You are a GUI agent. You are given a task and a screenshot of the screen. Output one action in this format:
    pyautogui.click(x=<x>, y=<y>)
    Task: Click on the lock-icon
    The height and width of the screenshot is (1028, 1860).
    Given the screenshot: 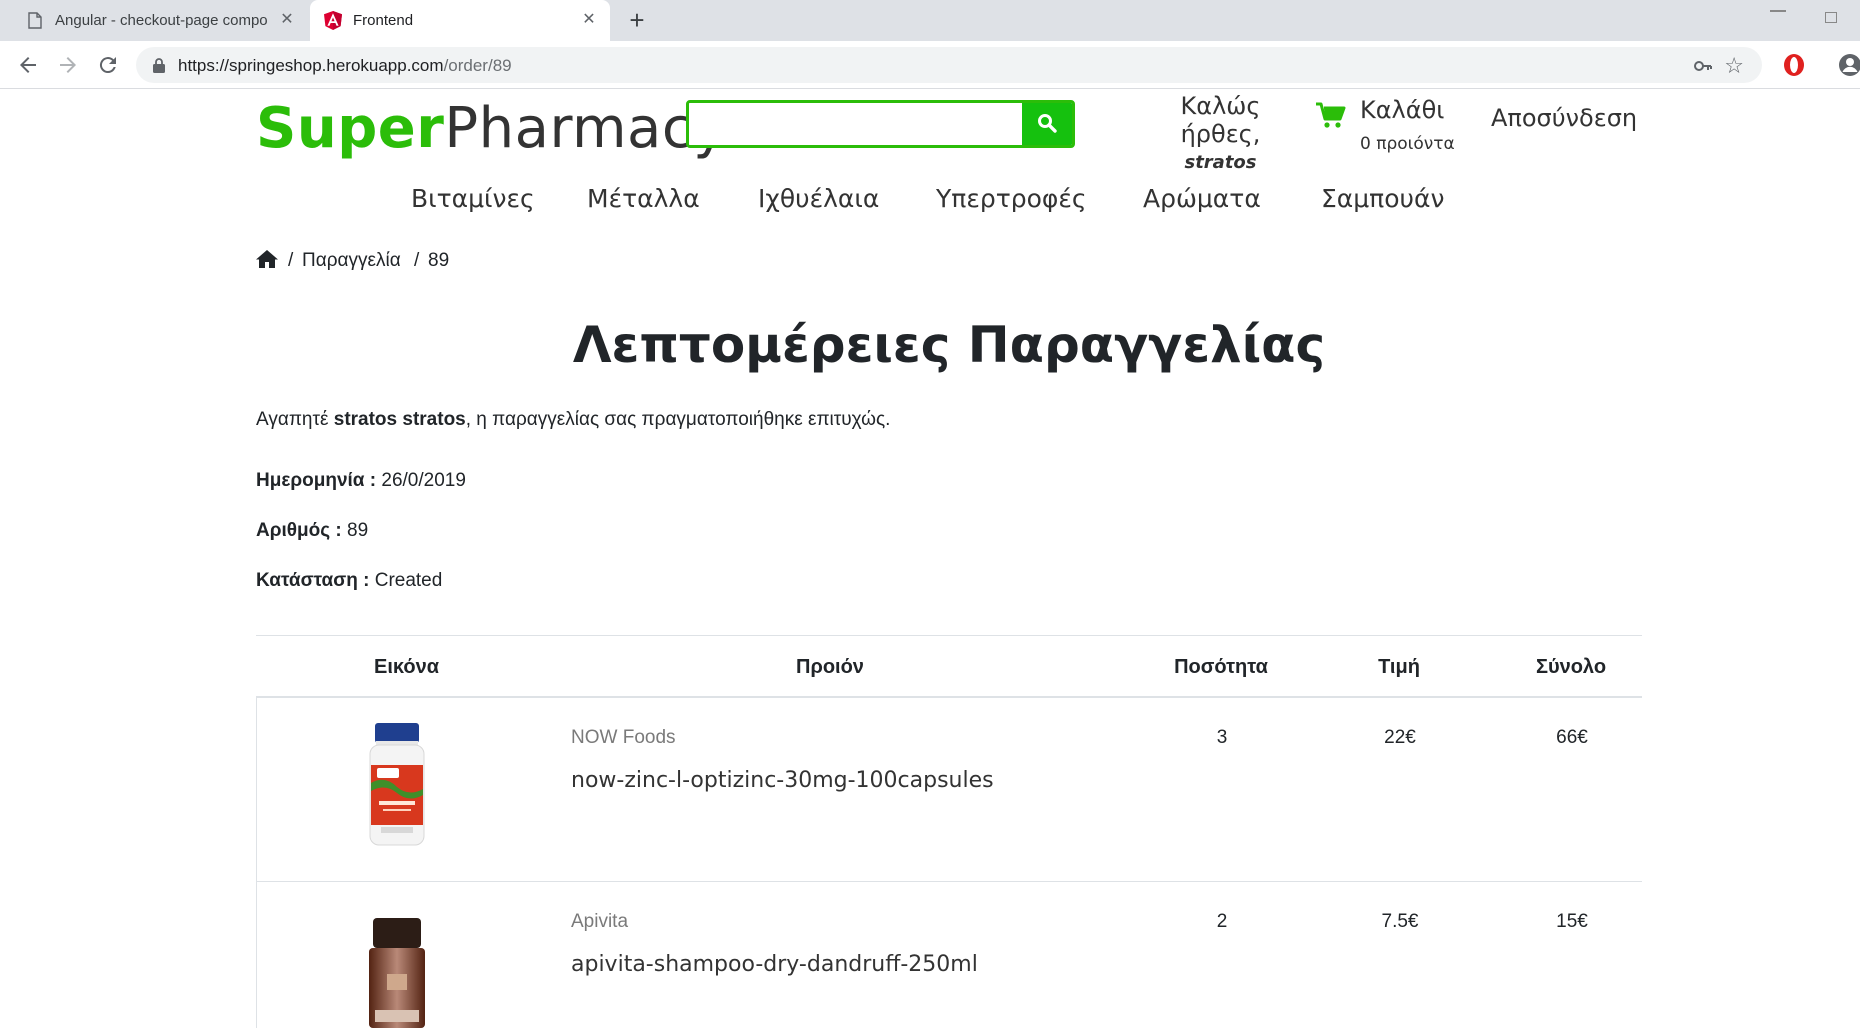 What is the action you would take?
    pyautogui.click(x=159, y=68)
    